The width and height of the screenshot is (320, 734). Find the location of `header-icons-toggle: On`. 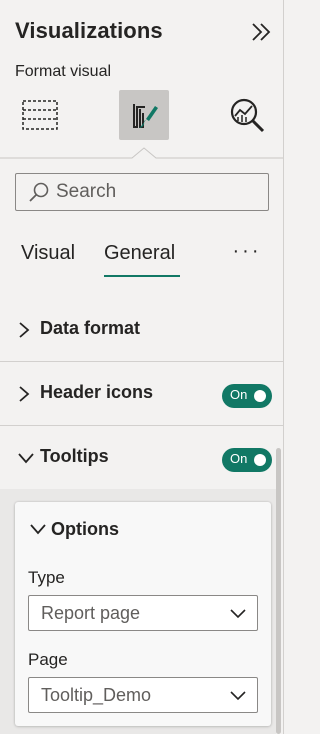

header-icons-toggle: On is located at coordinates (247, 396).